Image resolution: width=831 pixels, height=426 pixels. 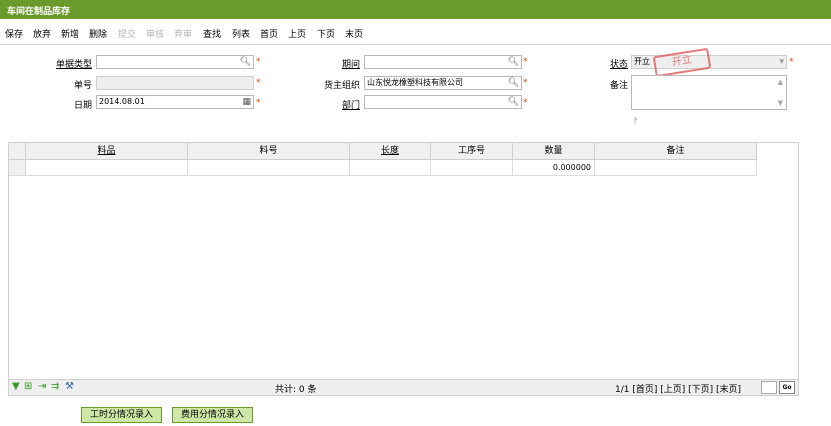 I want to click on discard-button: 放弃, so click(x=42, y=33).